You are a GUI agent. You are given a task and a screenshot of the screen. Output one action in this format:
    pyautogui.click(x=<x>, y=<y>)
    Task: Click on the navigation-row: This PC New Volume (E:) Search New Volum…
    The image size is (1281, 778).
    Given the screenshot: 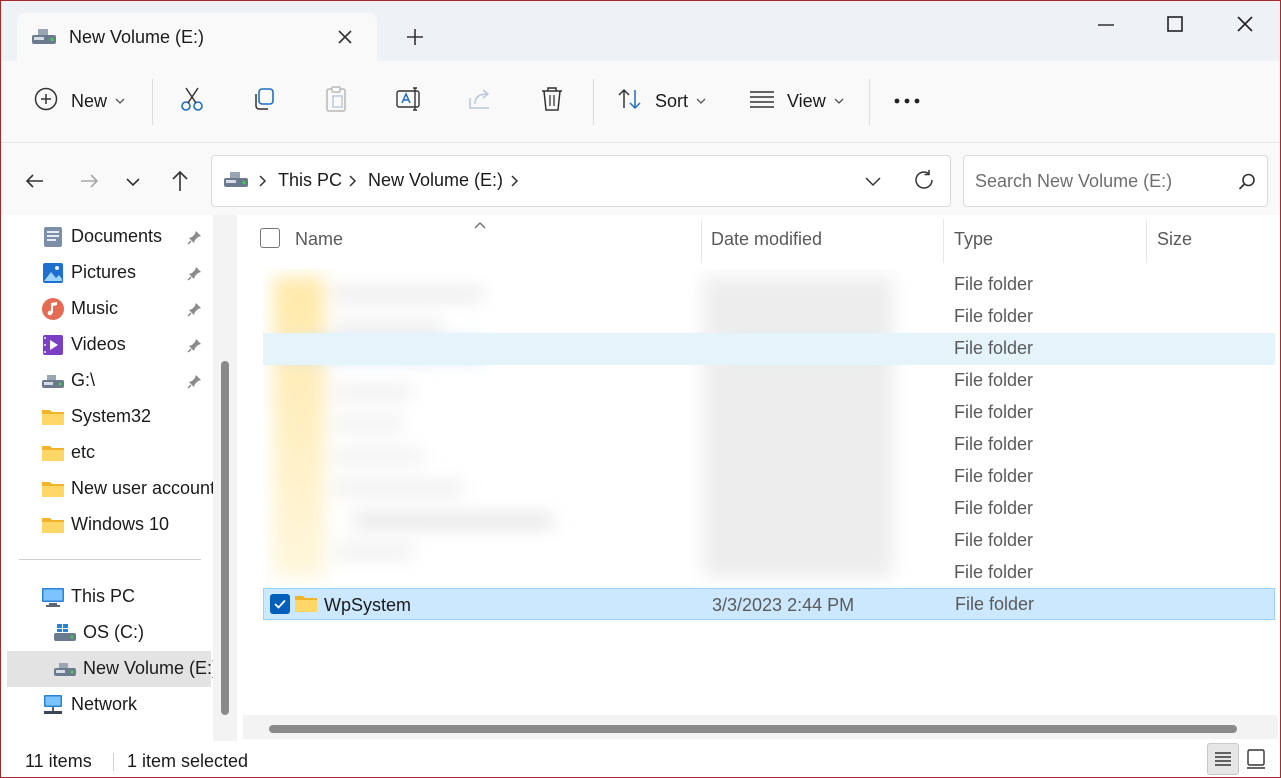 What is the action you would take?
    pyautogui.click(x=640, y=179)
    